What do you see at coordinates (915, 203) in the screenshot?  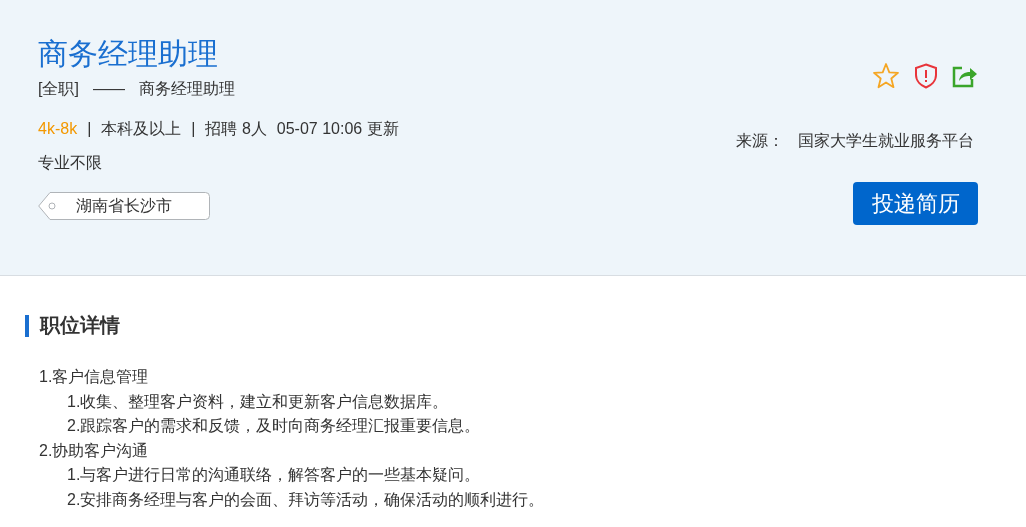 I see `apply-button: 投递简历` at bounding box center [915, 203].